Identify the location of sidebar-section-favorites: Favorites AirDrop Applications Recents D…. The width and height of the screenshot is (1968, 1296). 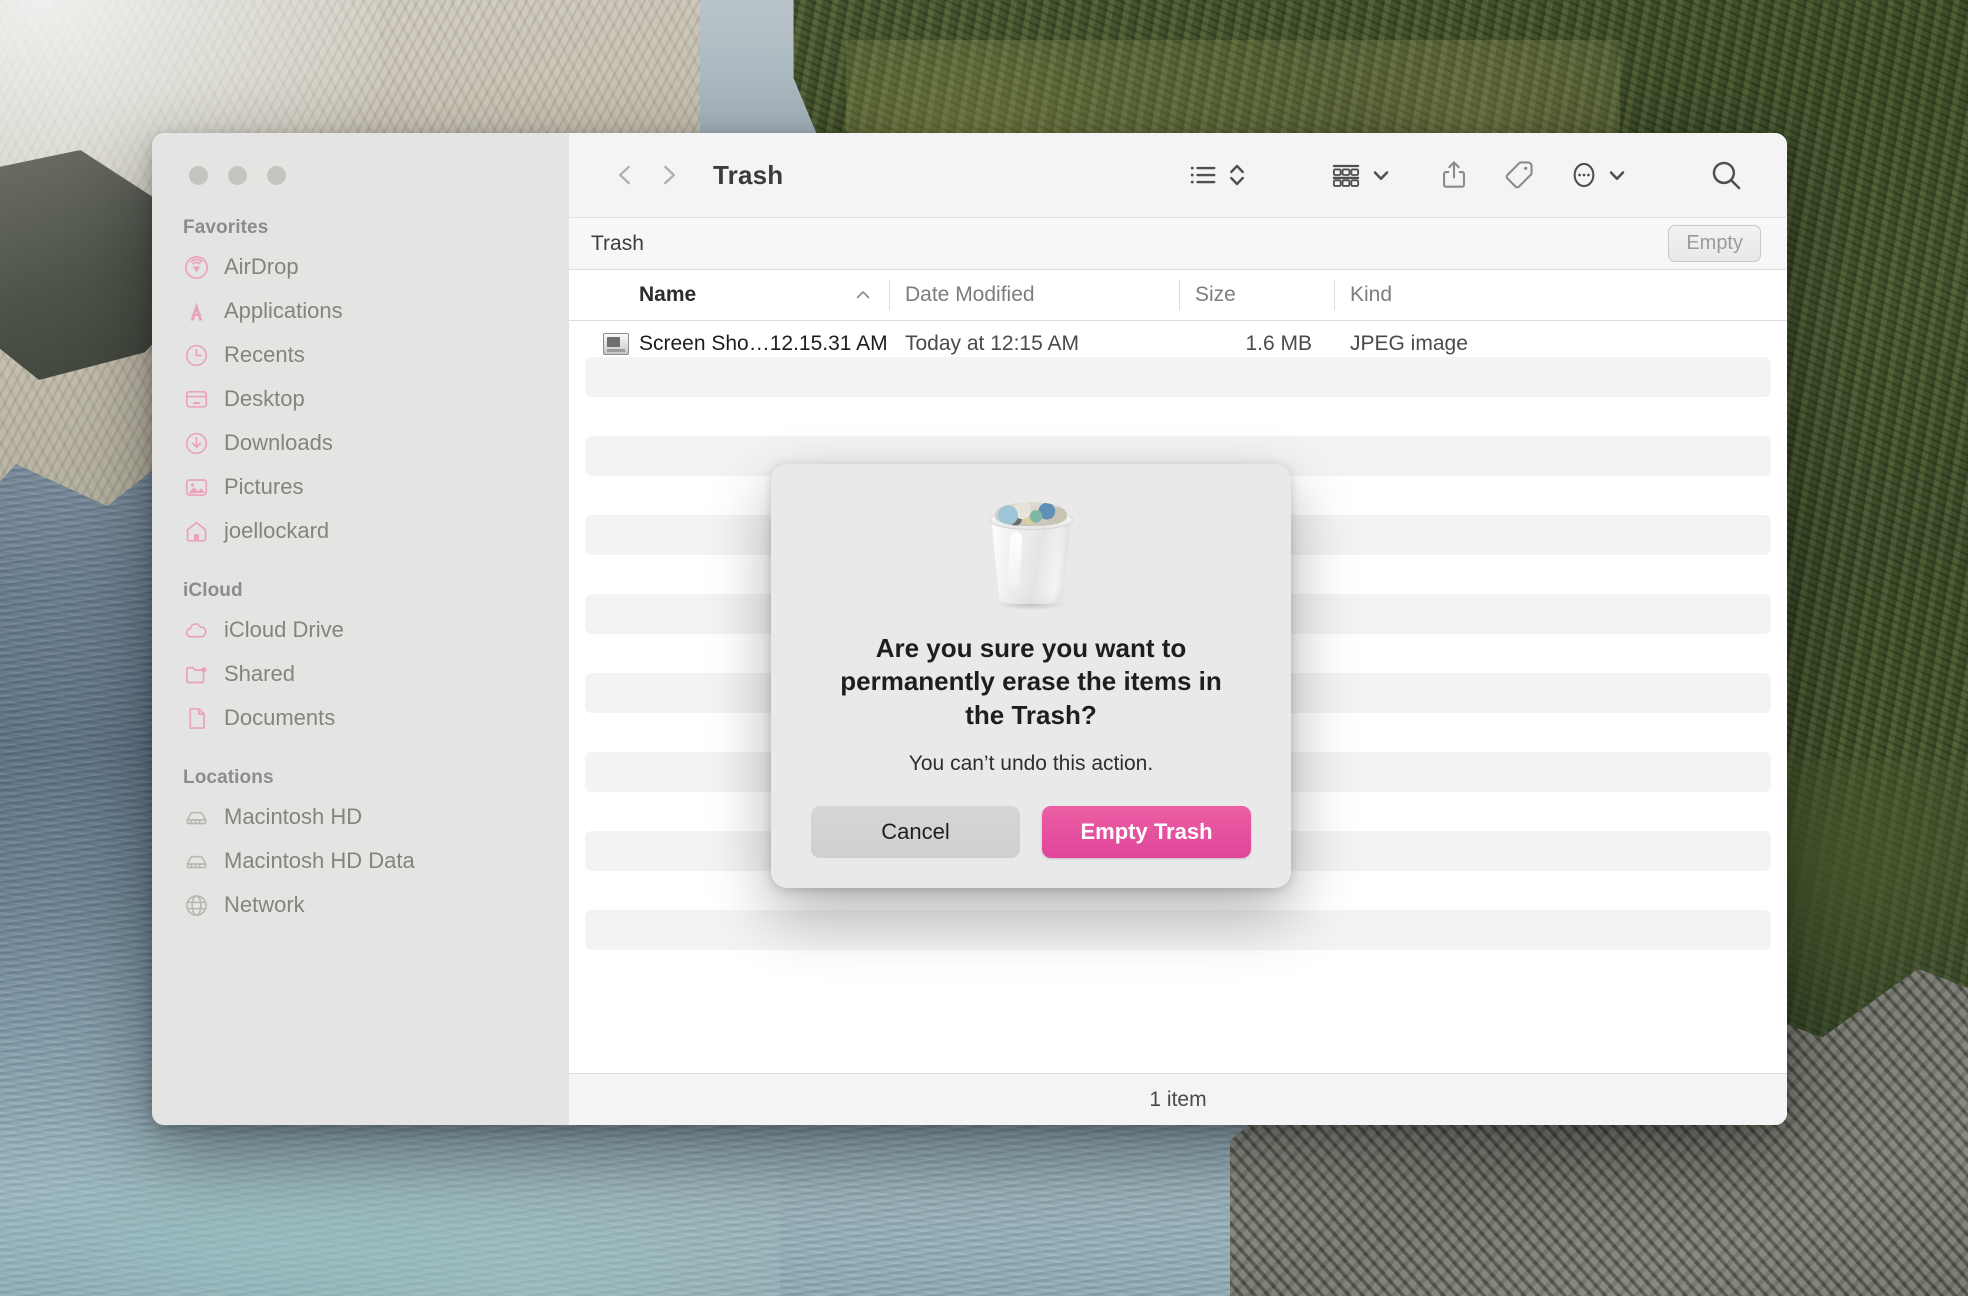
(360, 385).